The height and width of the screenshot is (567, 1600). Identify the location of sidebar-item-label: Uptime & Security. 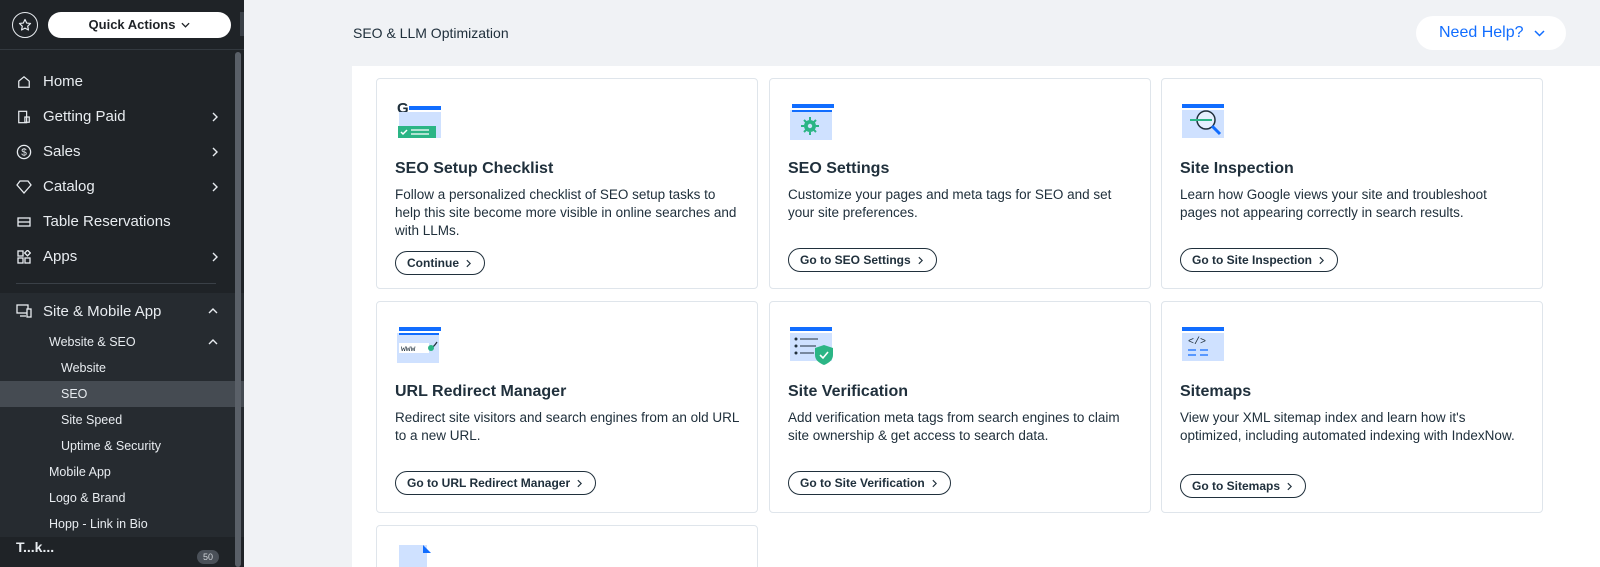
(111, 446).